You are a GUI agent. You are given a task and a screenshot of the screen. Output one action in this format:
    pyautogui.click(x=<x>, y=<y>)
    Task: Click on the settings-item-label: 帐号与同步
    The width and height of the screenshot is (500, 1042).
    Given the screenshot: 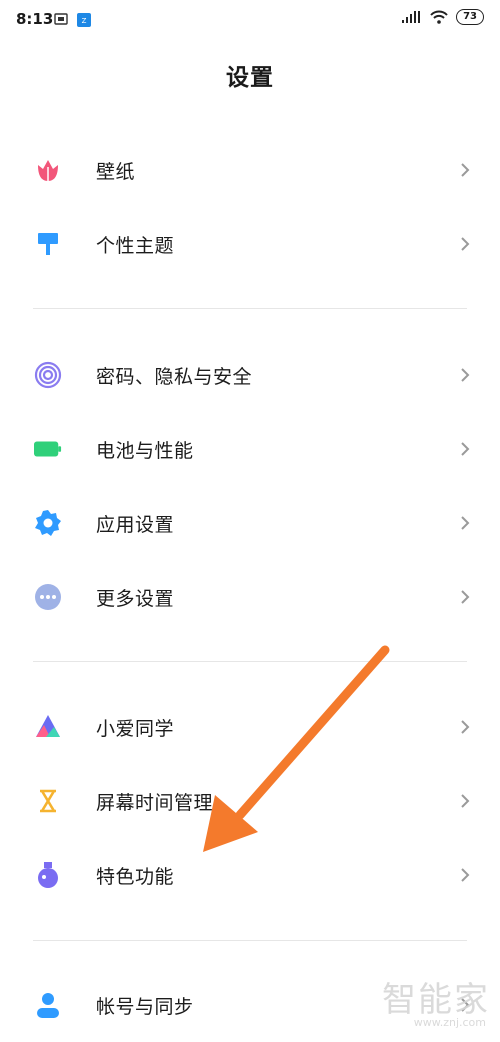 What is the action you would take?
    pyautogui.click(x=145, y=1006)
    